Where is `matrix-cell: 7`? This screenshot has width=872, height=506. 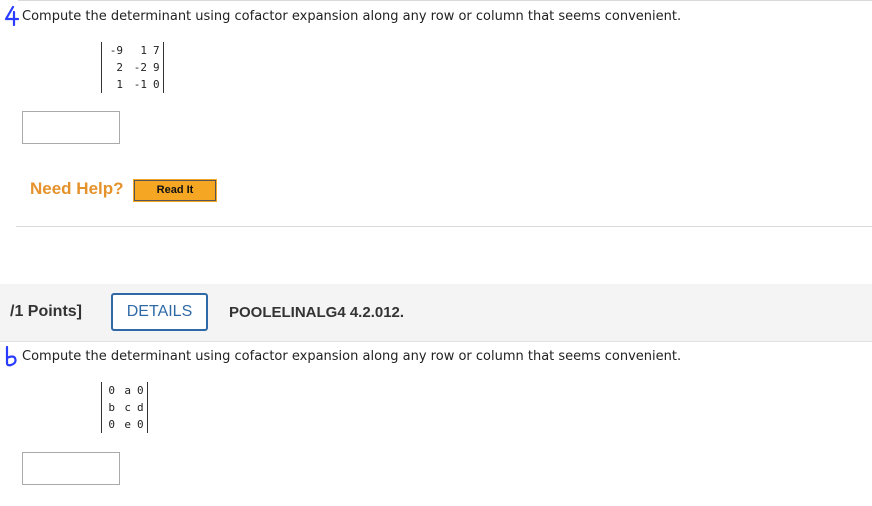 matrix-cell: 7 is located at coordinates (156, 50).